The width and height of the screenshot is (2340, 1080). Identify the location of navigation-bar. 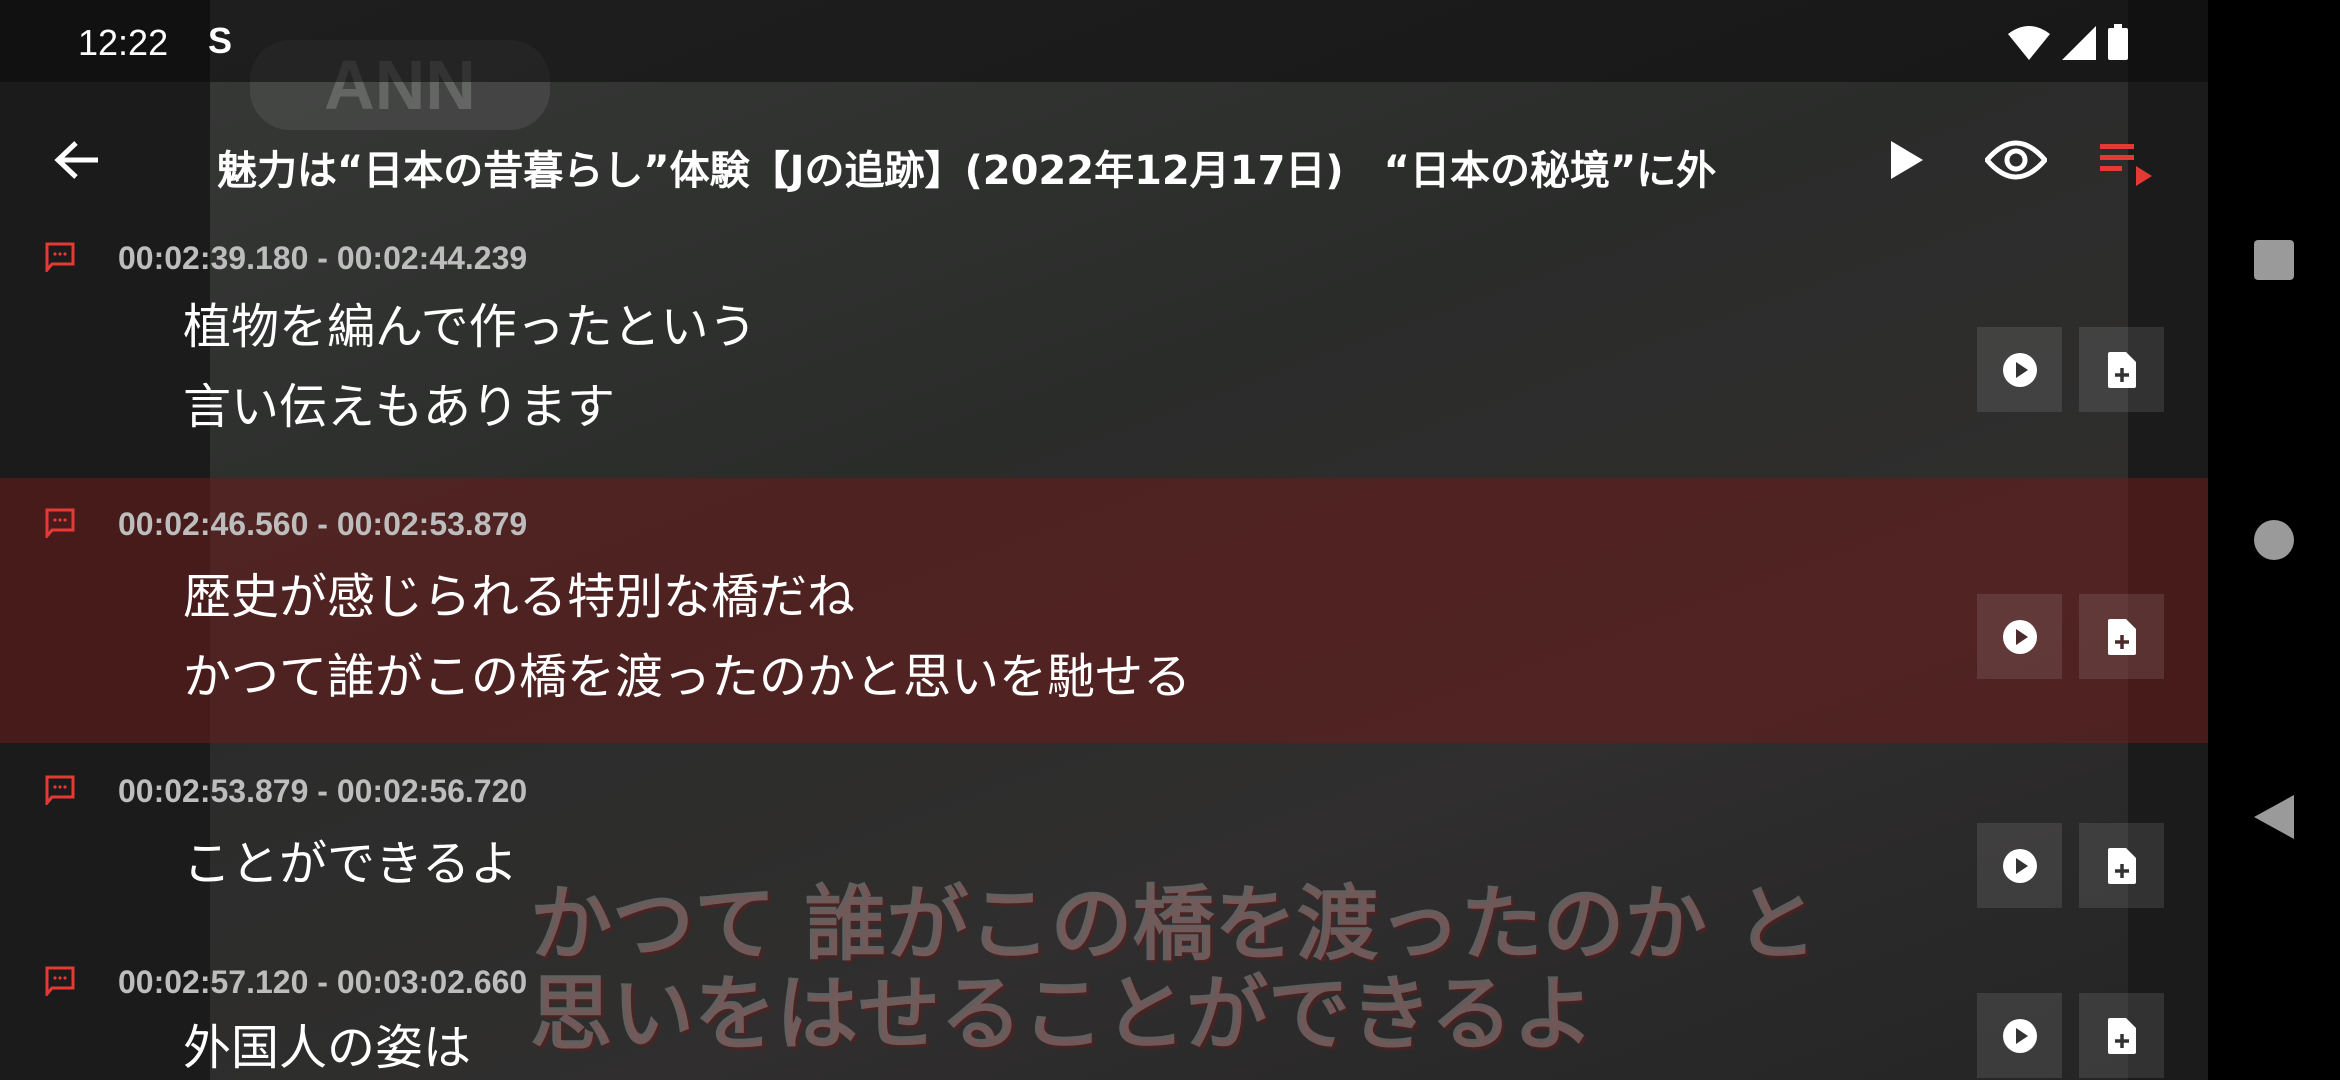
(2274, 540).